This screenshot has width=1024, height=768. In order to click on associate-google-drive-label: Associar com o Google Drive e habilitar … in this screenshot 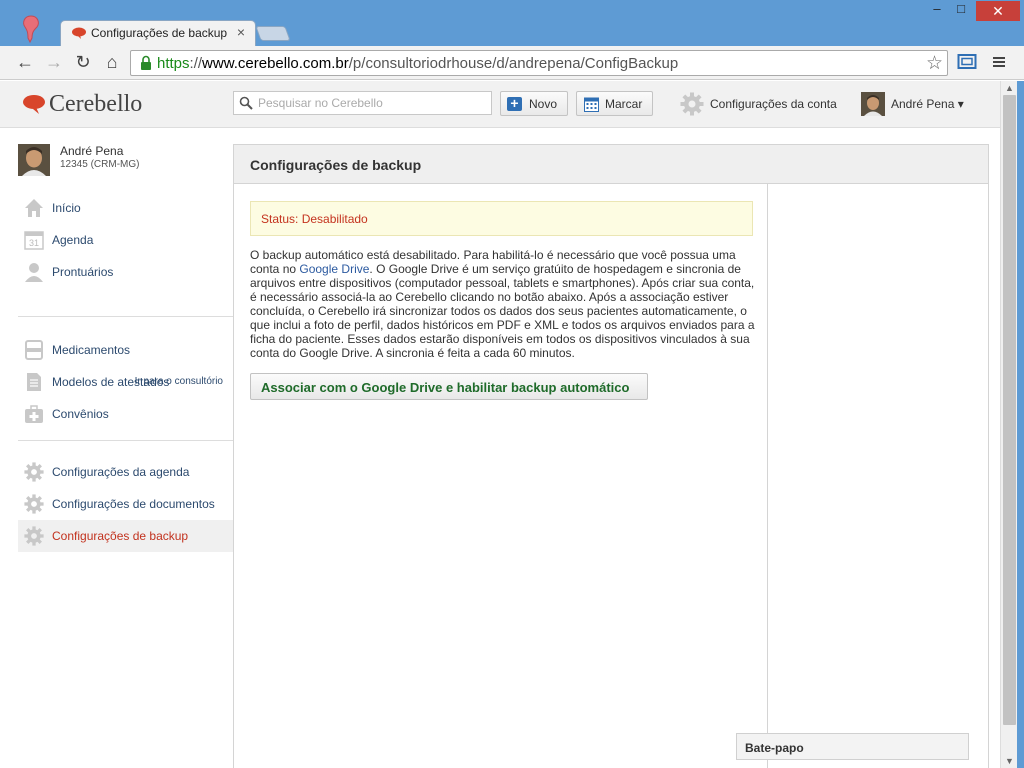, I will do `click(445, 387)`.